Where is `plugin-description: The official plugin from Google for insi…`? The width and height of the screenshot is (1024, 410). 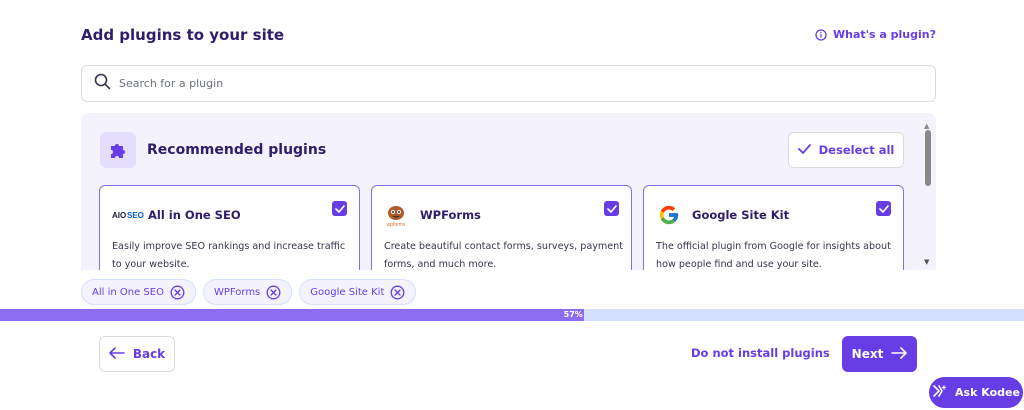
plugin-description: The official plugin from Google for insi… is located at coordinates (773, 255).